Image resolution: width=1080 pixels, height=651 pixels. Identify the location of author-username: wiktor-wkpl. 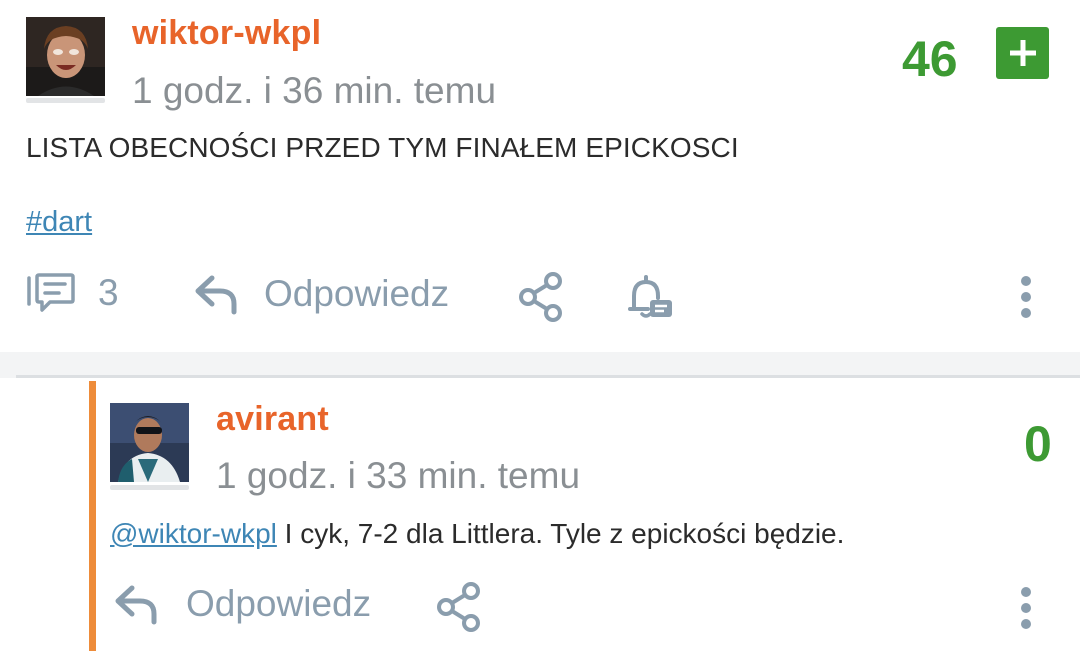
(226, 33).